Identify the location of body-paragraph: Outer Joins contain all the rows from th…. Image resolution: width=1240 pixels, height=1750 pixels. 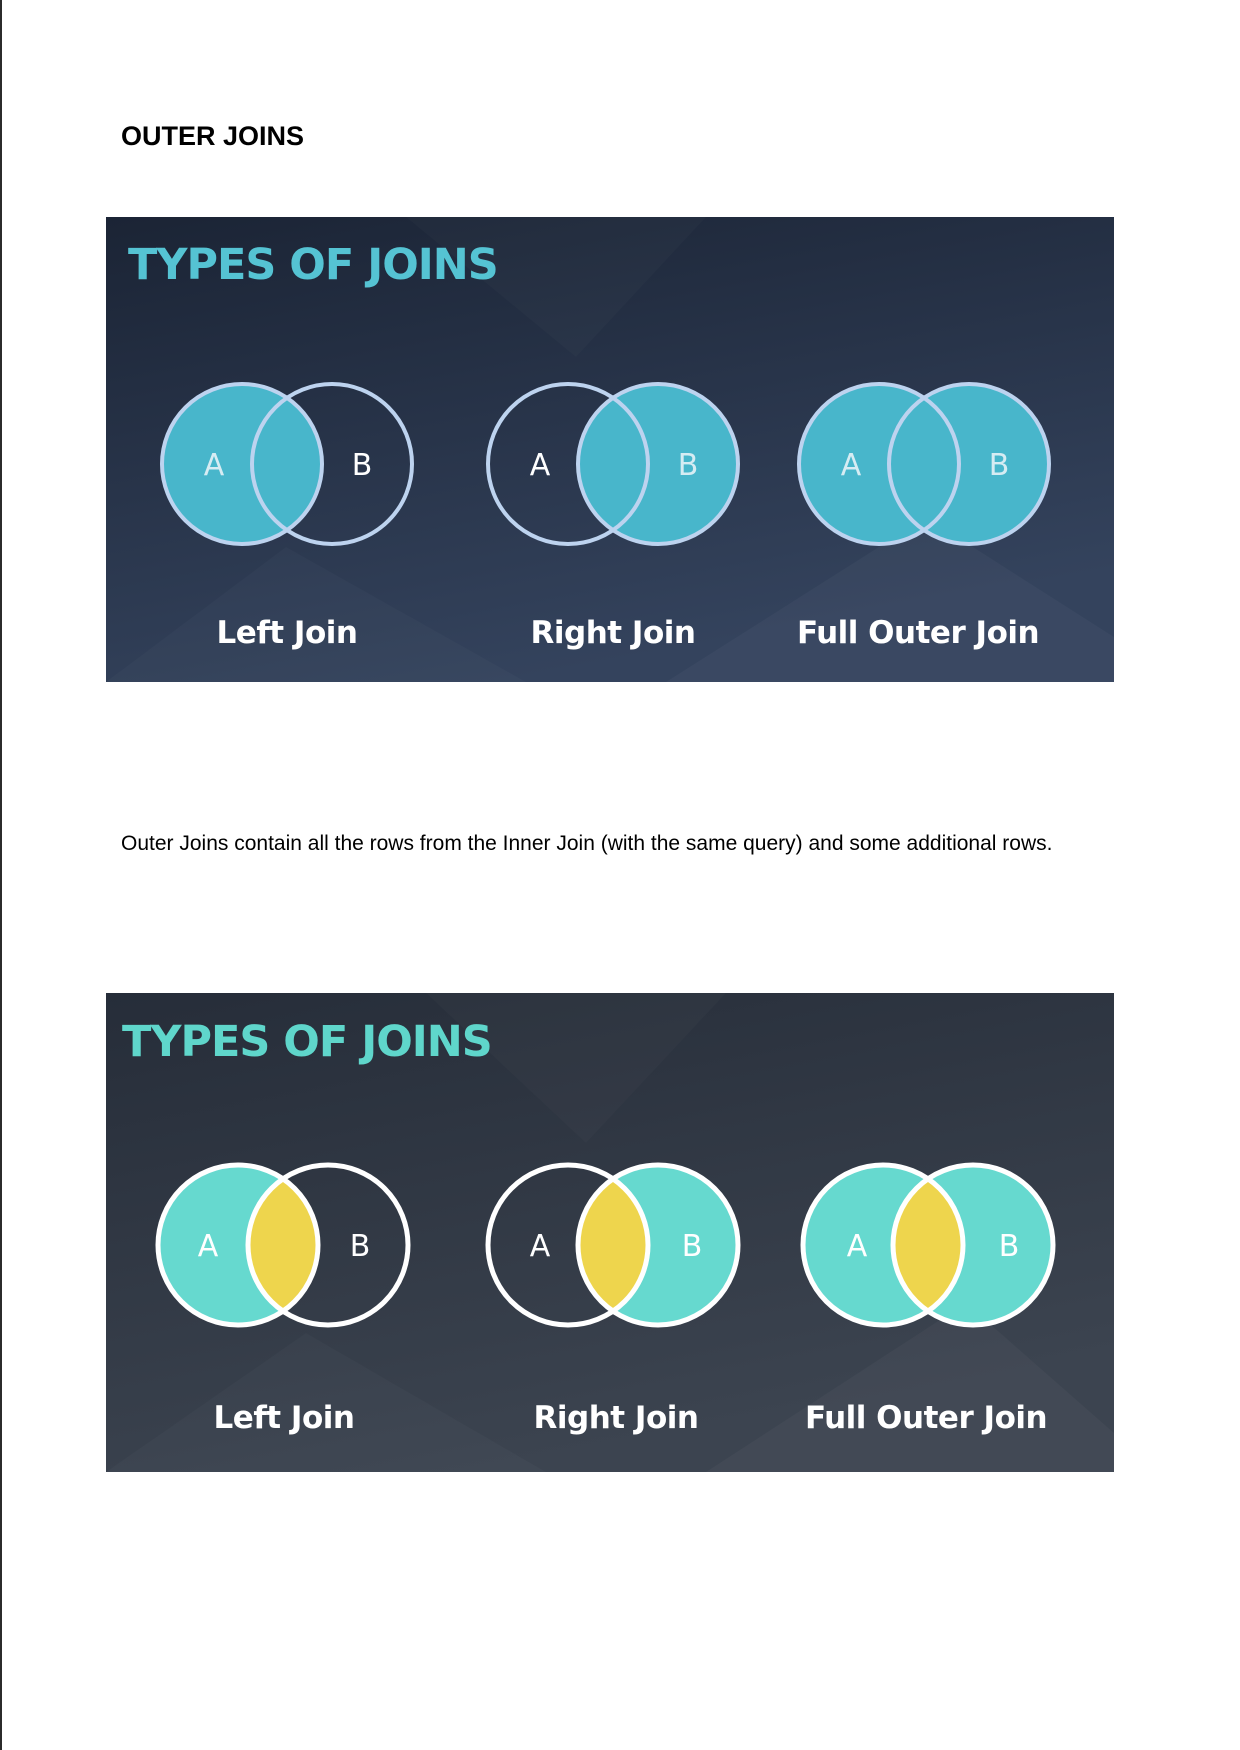
(587, 843).